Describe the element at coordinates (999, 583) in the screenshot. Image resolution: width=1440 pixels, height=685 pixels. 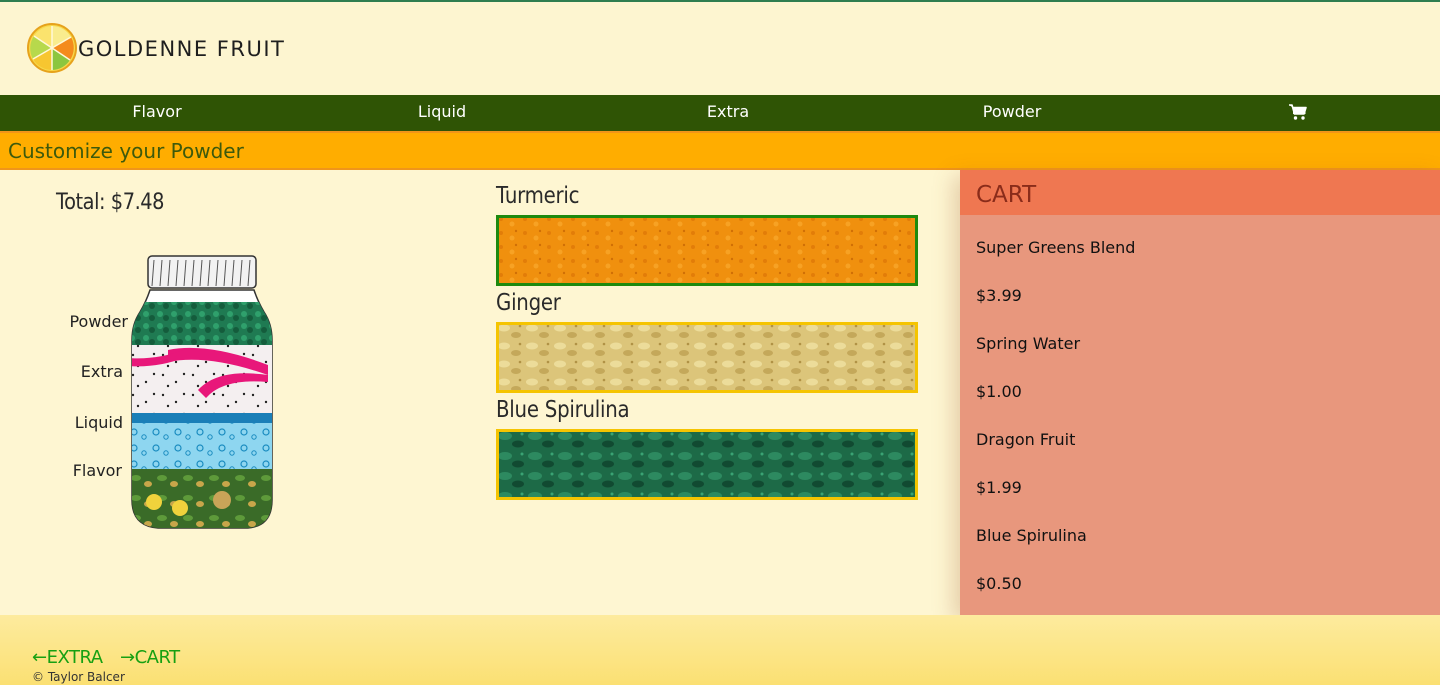
I see `cart-item-price: $0.50` at that location.